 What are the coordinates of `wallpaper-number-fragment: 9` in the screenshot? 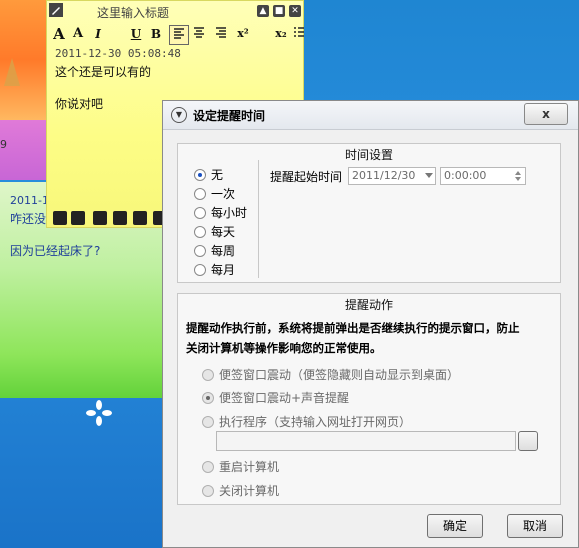 It's located at (3, 144).